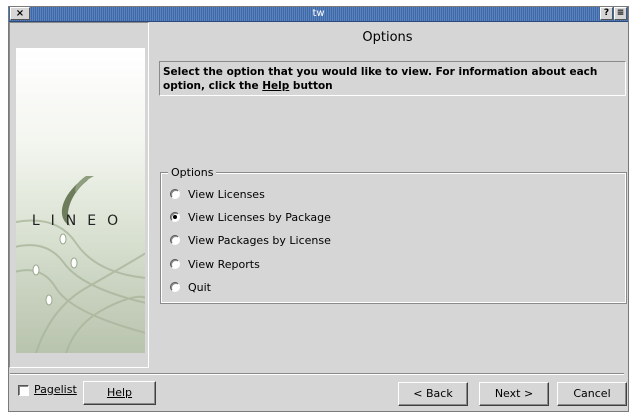 The width and height of the screenshot is (630, 413). I want to click on option-label: View Packages by License, so click(259, 240).